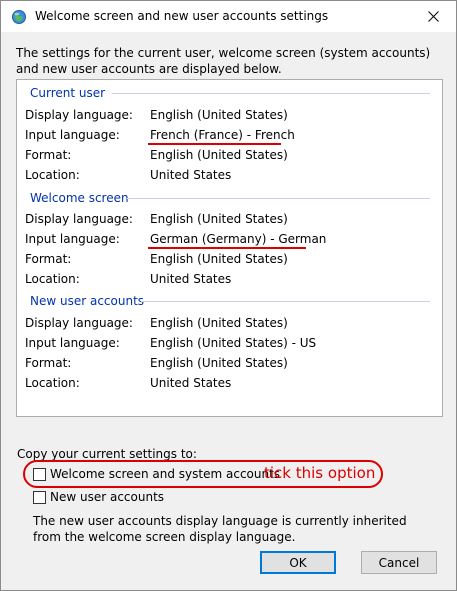 The height and width of the screenshot is (591, 457). What do you see at coordinates (233, 343) in the screenshot?
I see `new-input-language-value: English (United States) - US` at bounding box center [233, 343].